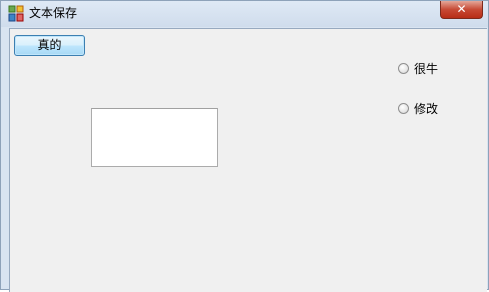 Image resolution: width=489 pixels, height=292 pixels. Describe the element at coordinates (16, 13) in the screenshot. I see `app-icon` at that location.